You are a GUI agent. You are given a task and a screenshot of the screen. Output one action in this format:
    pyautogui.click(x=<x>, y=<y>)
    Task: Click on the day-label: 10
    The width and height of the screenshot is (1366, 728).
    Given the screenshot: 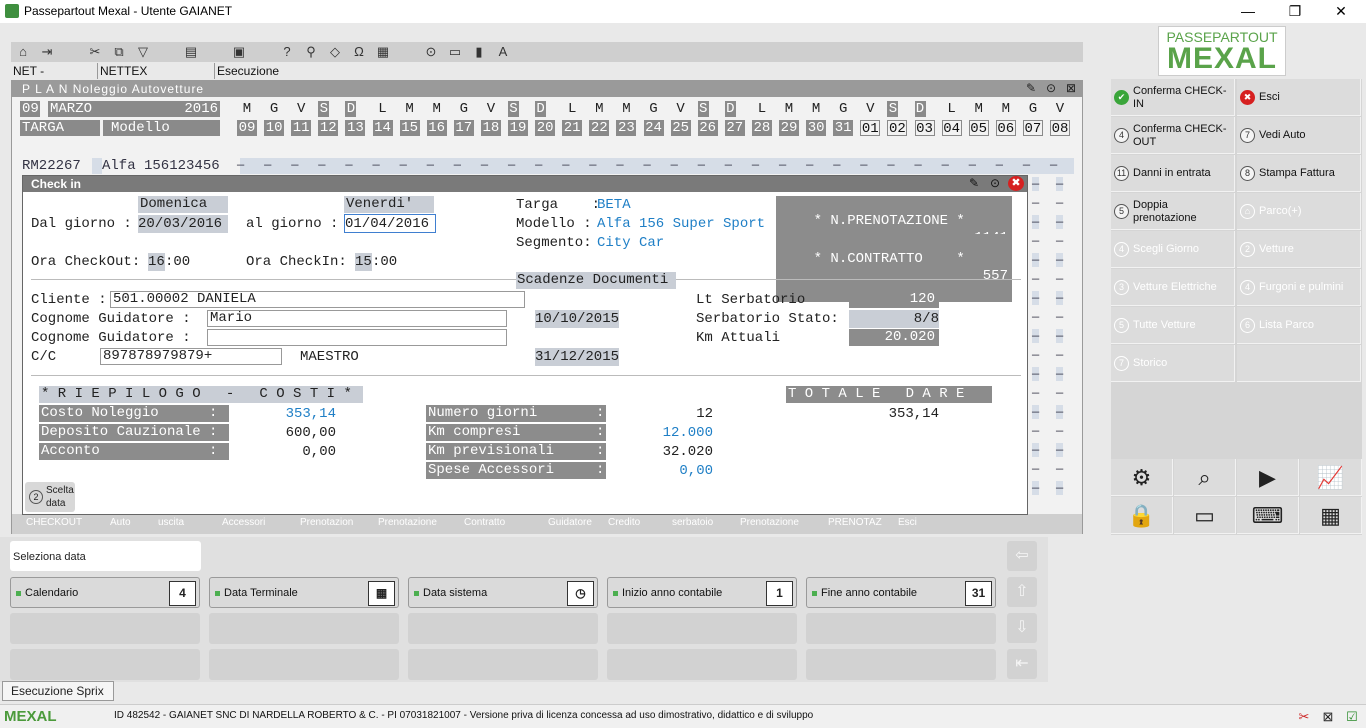 What is the action you would take?
    pyautogui.click(x=274, y=128)
    